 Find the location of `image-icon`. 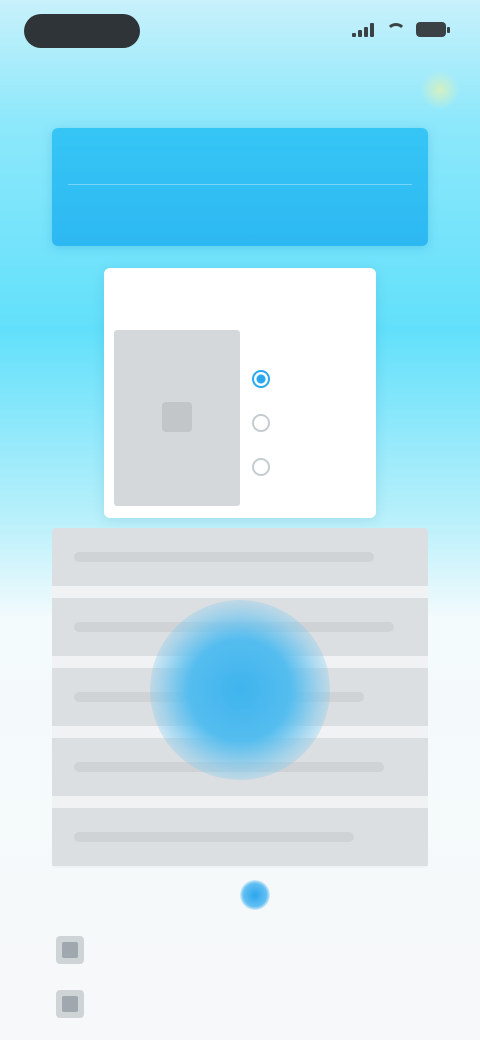

image-icon is located at coordinates (177, 417).